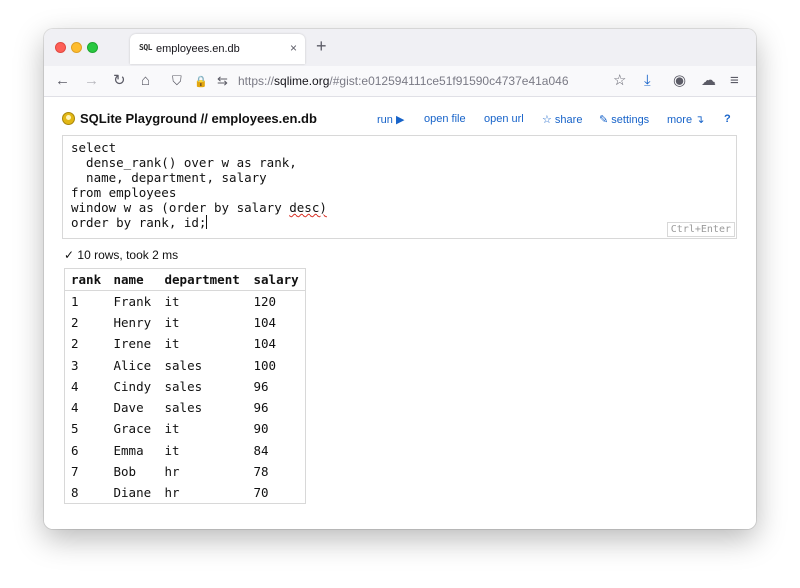 The image size is (800, 588). I want to click on column-header-department: department, so click(203, 279).